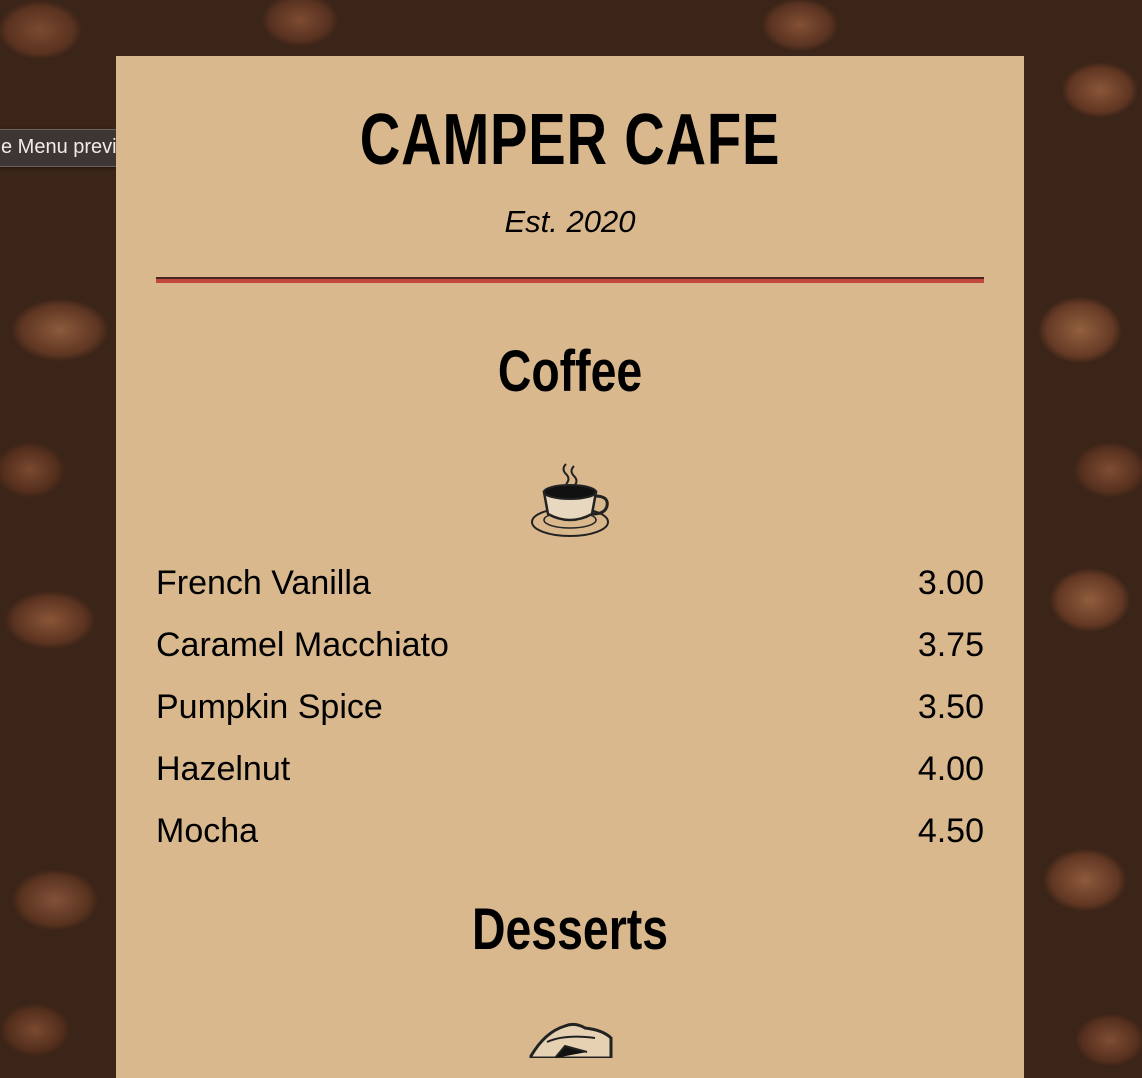 The width and height of the screenshot is (1142, 1078). What do you see at coordinates (570, 929) in the screenshot?
I see `section-title-desserts: Desserts` at bounding box center [570, 929].